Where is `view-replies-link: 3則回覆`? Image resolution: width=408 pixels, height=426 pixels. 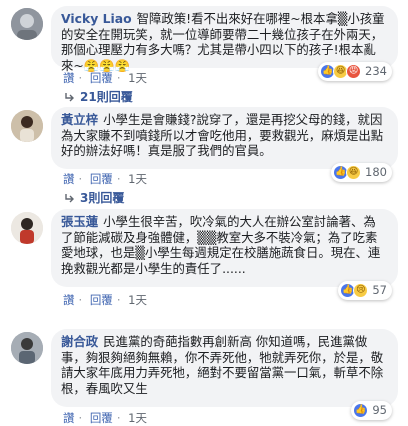 view-replies-link: 3則回覆 is located at coordinates (93, 197).